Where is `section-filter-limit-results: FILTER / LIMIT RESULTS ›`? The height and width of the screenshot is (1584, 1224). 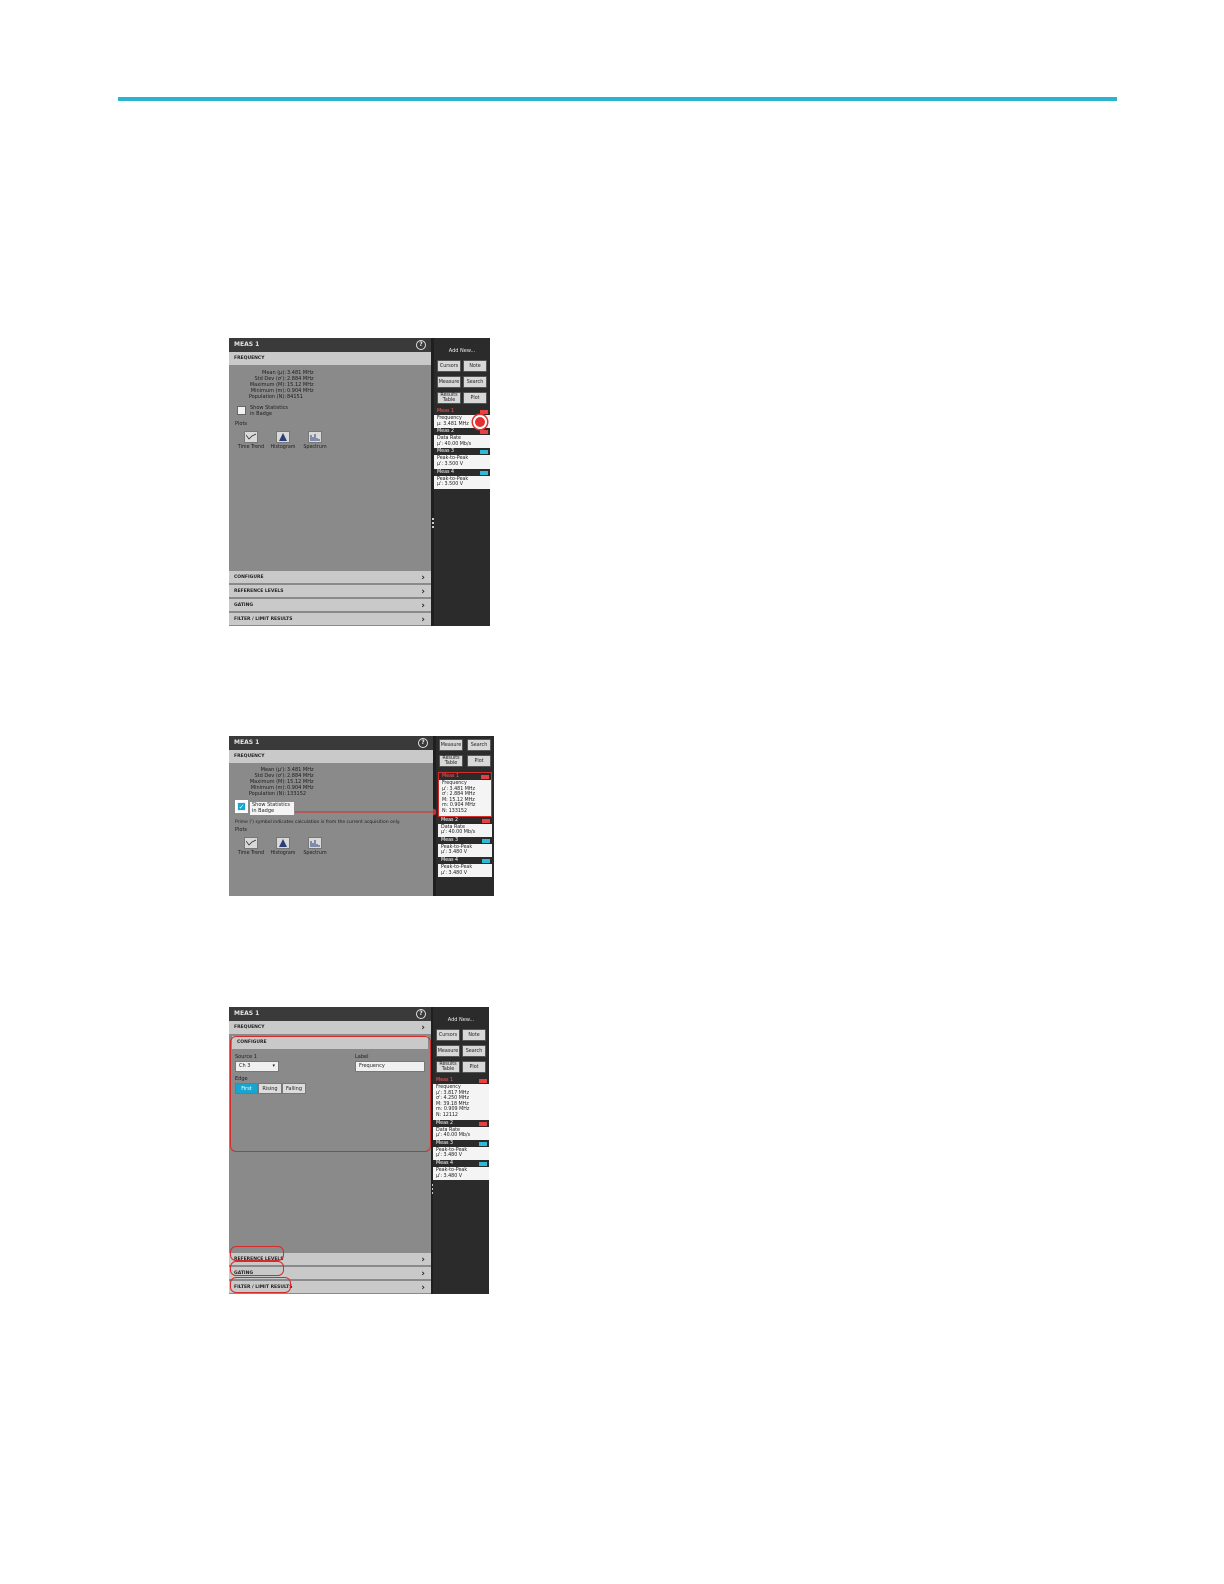
section-filter-limit-results: FILTER / LIMIT RESULTS › is located at coordinates (330, 619).